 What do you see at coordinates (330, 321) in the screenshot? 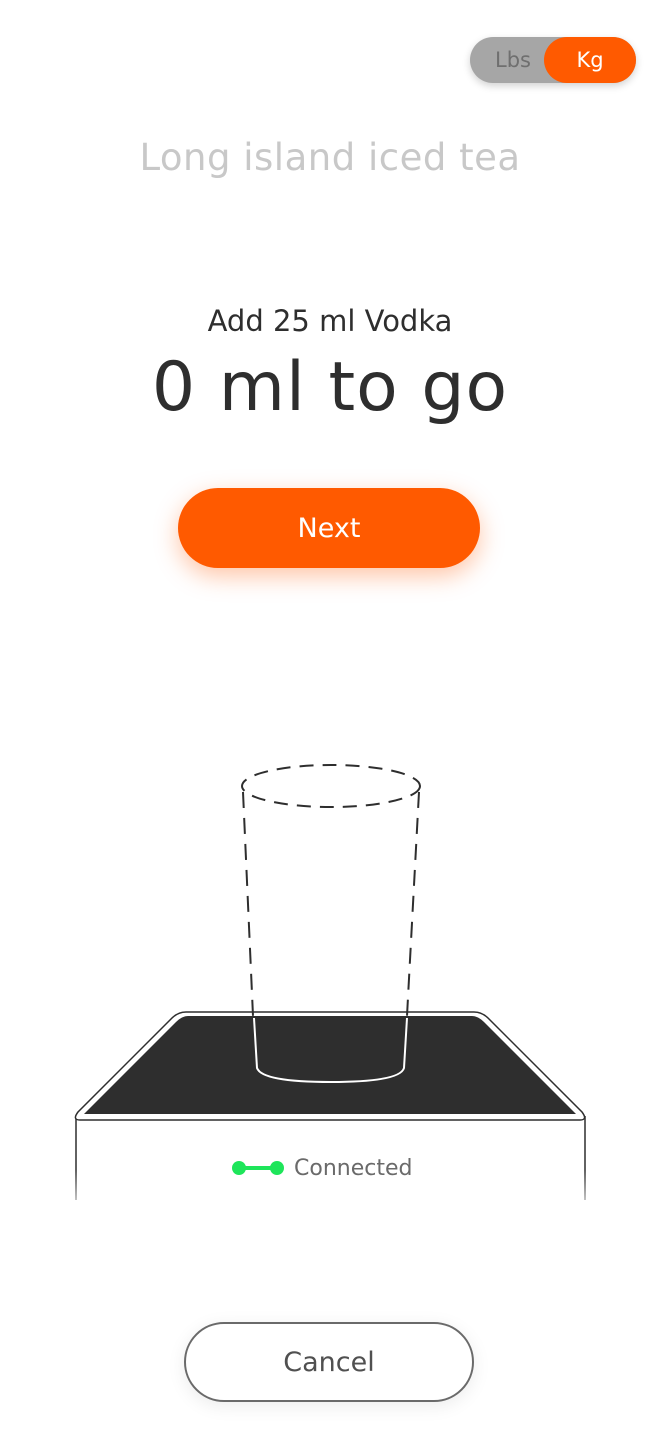
I see `step-instruction: Add 25 ml Vodka` at bounding box center [330, 321].